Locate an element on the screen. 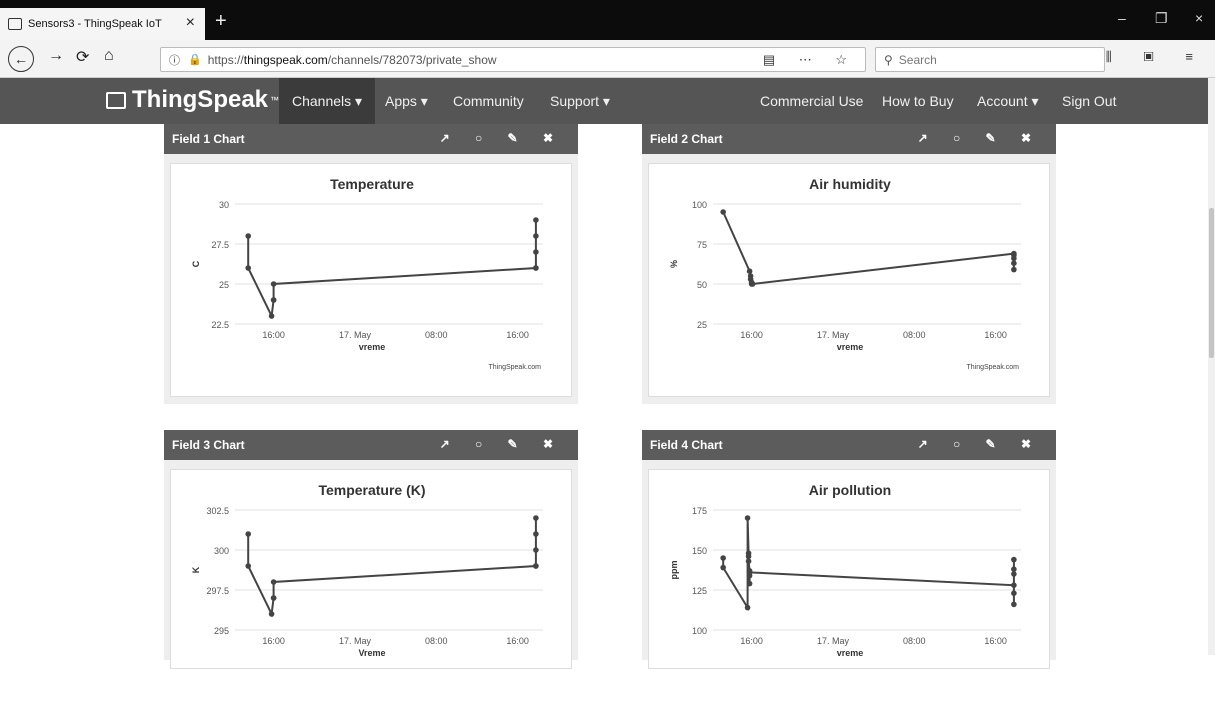 The image size is (1215, 704). y-tick-label: 25 is located at coordinates (702, 325).